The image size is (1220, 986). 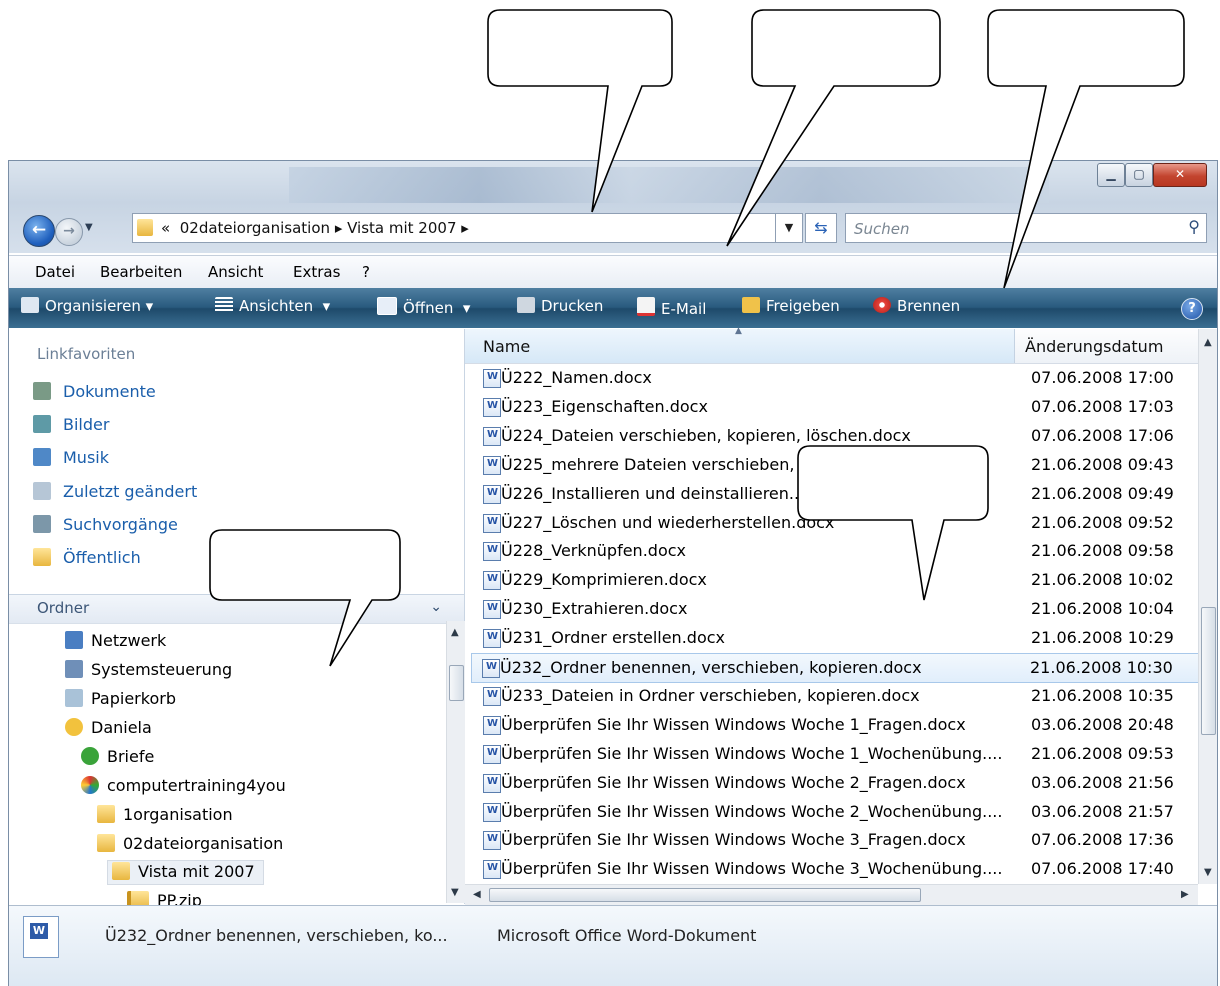 I want to click on menu-bearbeiten: Bearbeiten, so click(x=141, y=272).